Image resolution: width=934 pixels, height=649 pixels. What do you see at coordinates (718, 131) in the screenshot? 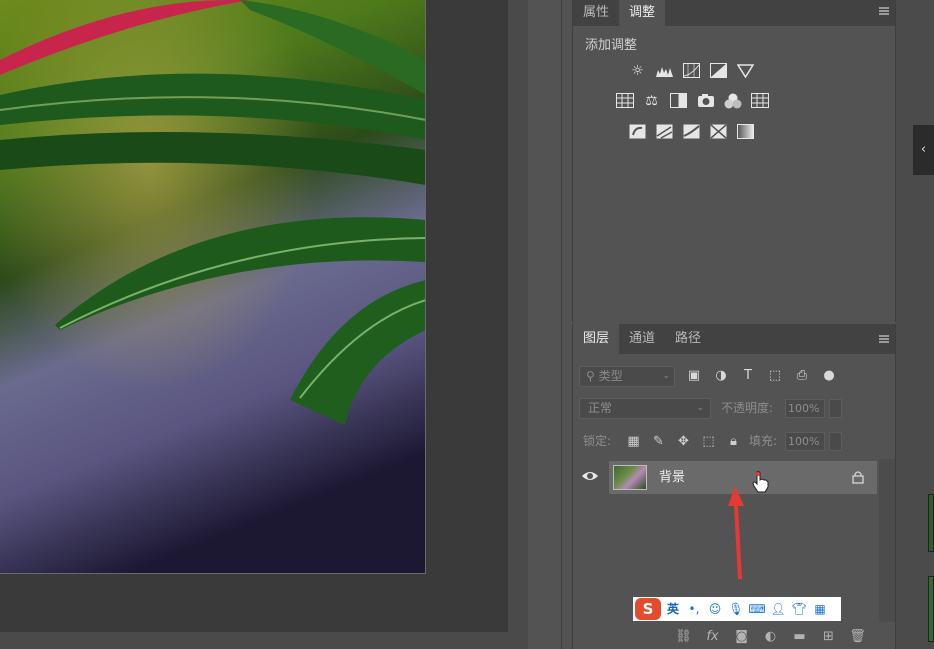
I see `selective-color-icon` at bounding box center [718, 131].